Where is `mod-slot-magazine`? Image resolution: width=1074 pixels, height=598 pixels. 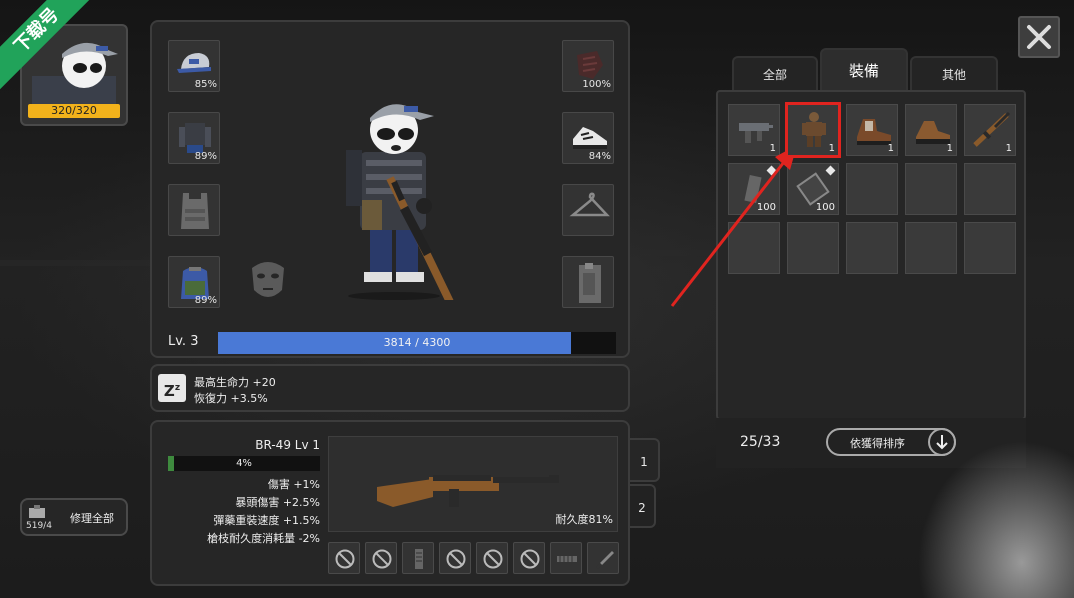
mod-slot-magazine is located at coordinates (418, 558).